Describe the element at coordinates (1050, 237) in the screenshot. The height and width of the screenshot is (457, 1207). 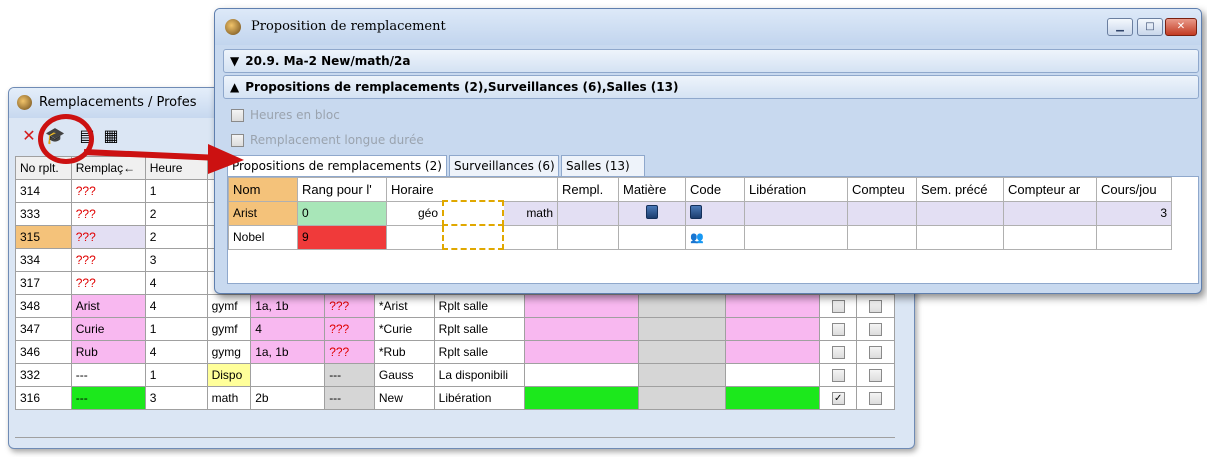
I see `cell-compteur-an` at that location.